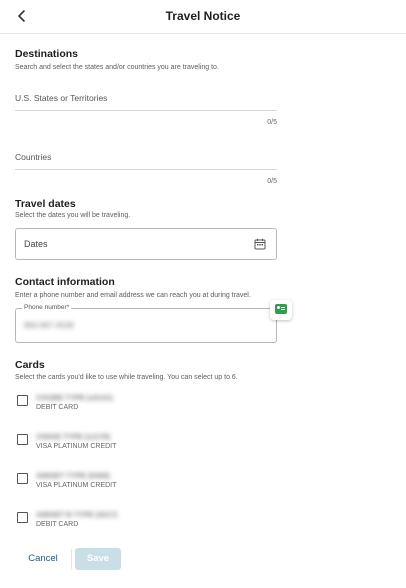 The width and height of the screenshot is (406, 588). What do you see at coordinates (36, 244) in the screenshot?
I see `dates-placeholder: Dates` at bounding box center [36, 244].